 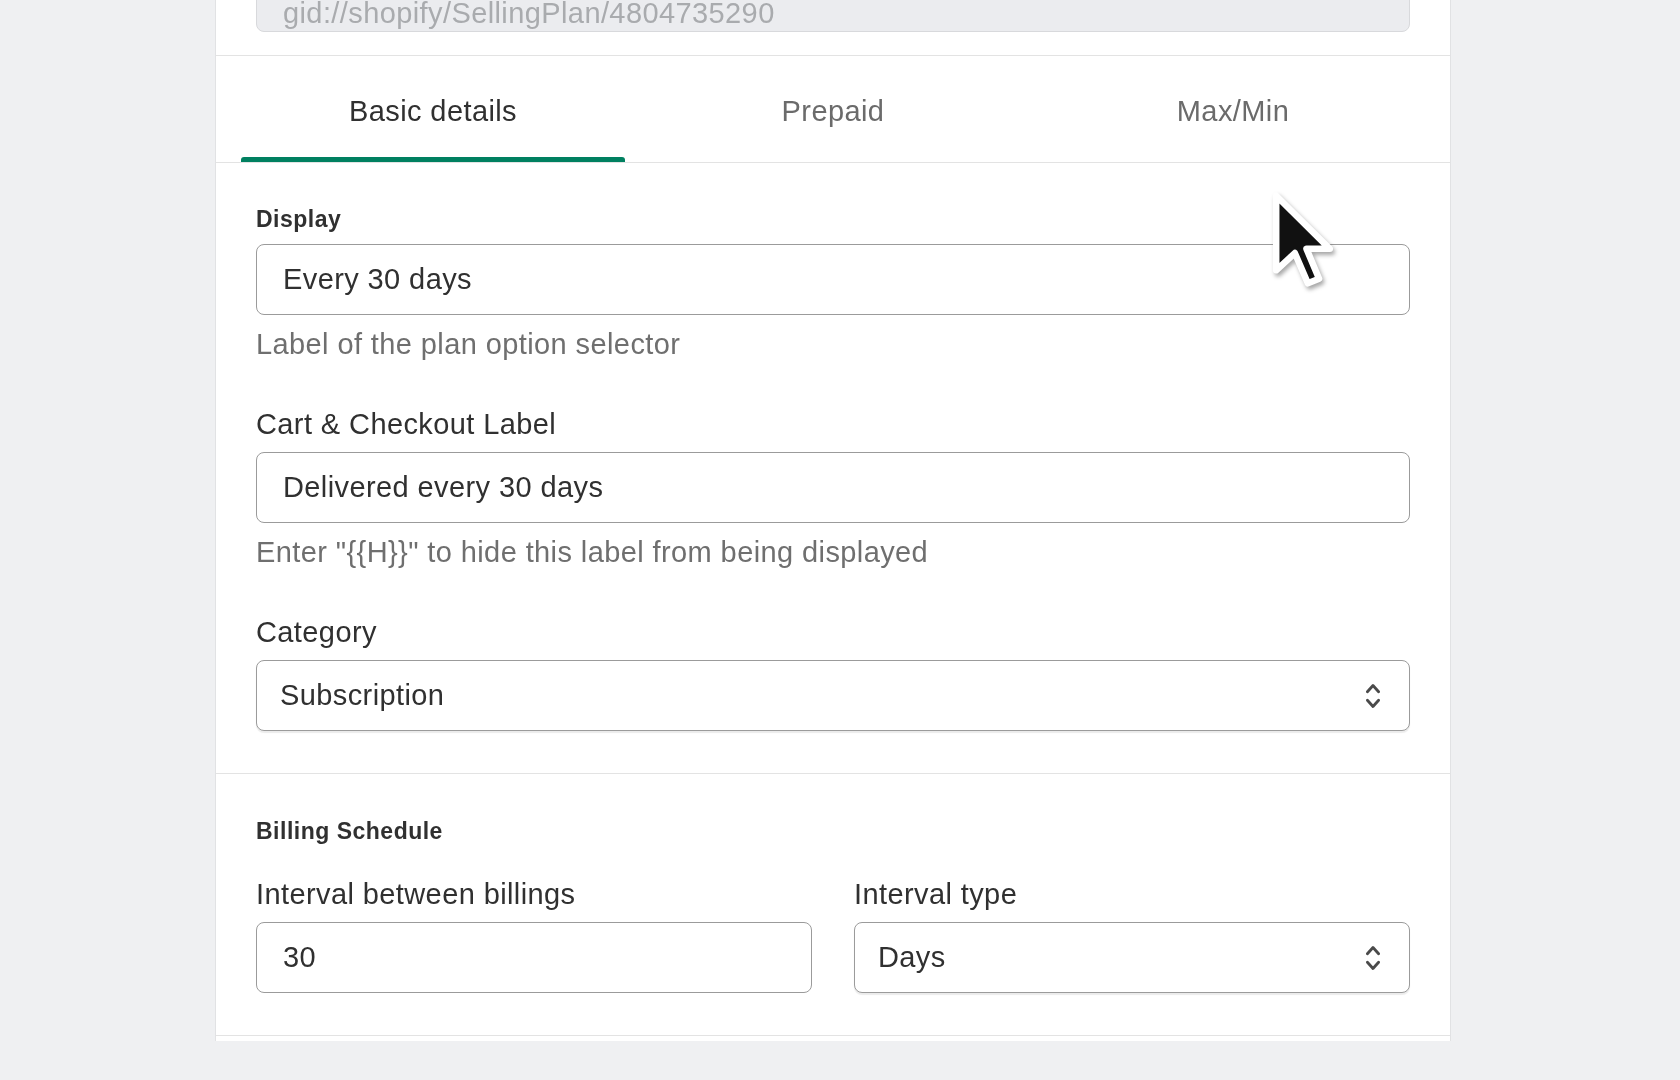 I want to click on text-input: 30, so click(x=534, y=957).